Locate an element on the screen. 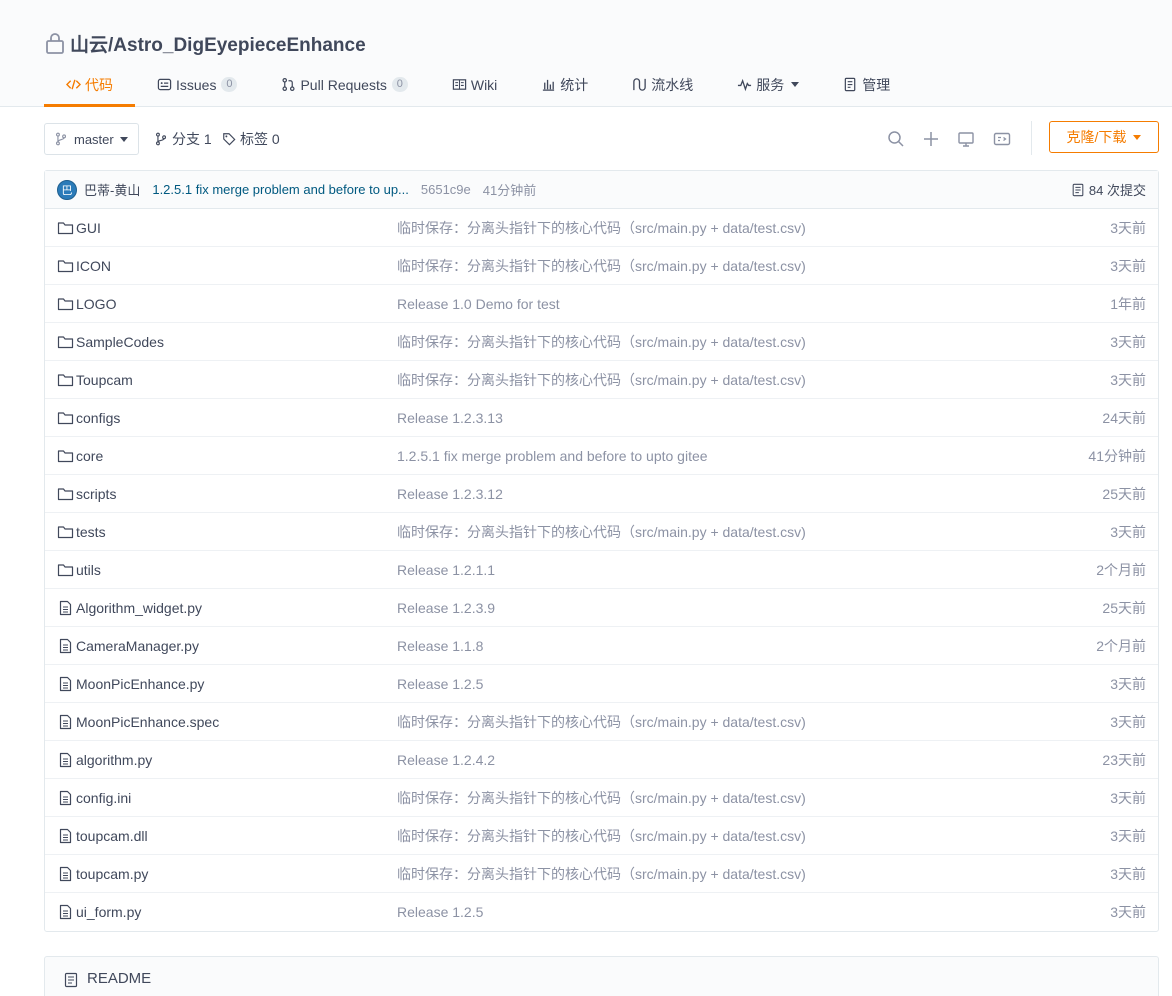  tab-manage: 管理 is located at coordinates (866, 84).